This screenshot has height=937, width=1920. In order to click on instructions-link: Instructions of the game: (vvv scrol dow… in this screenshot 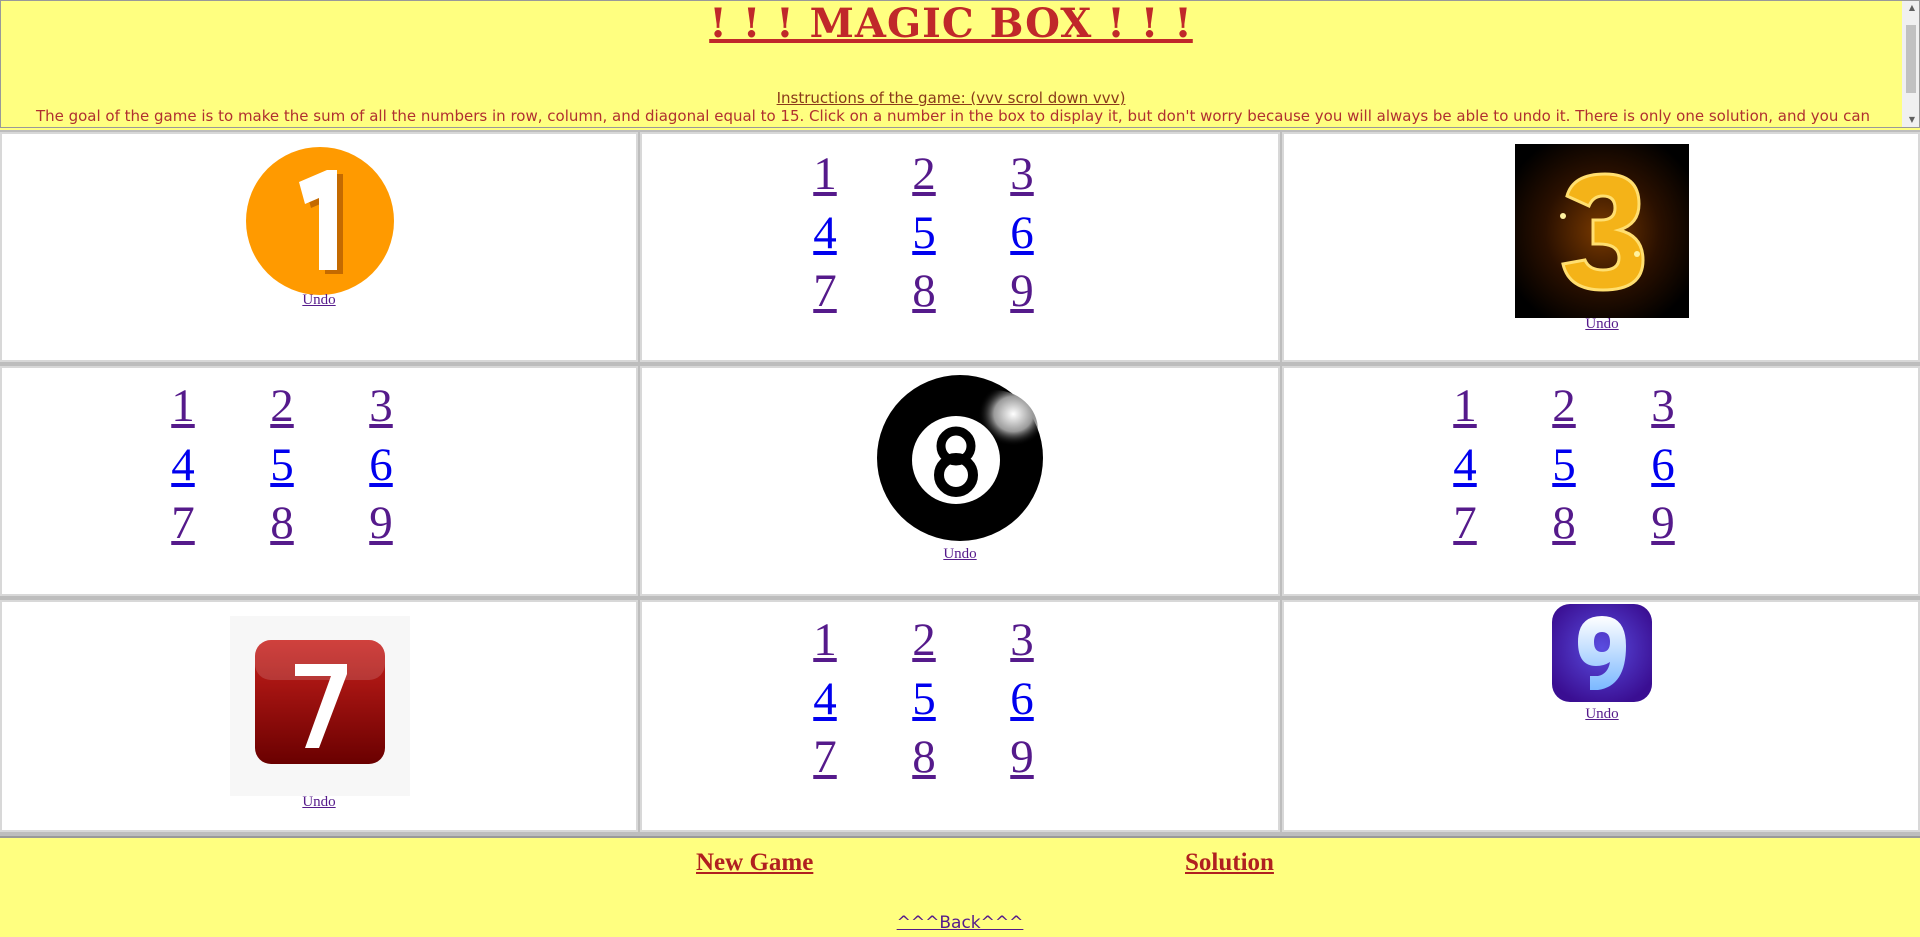, I will do `click(951, 98)`.